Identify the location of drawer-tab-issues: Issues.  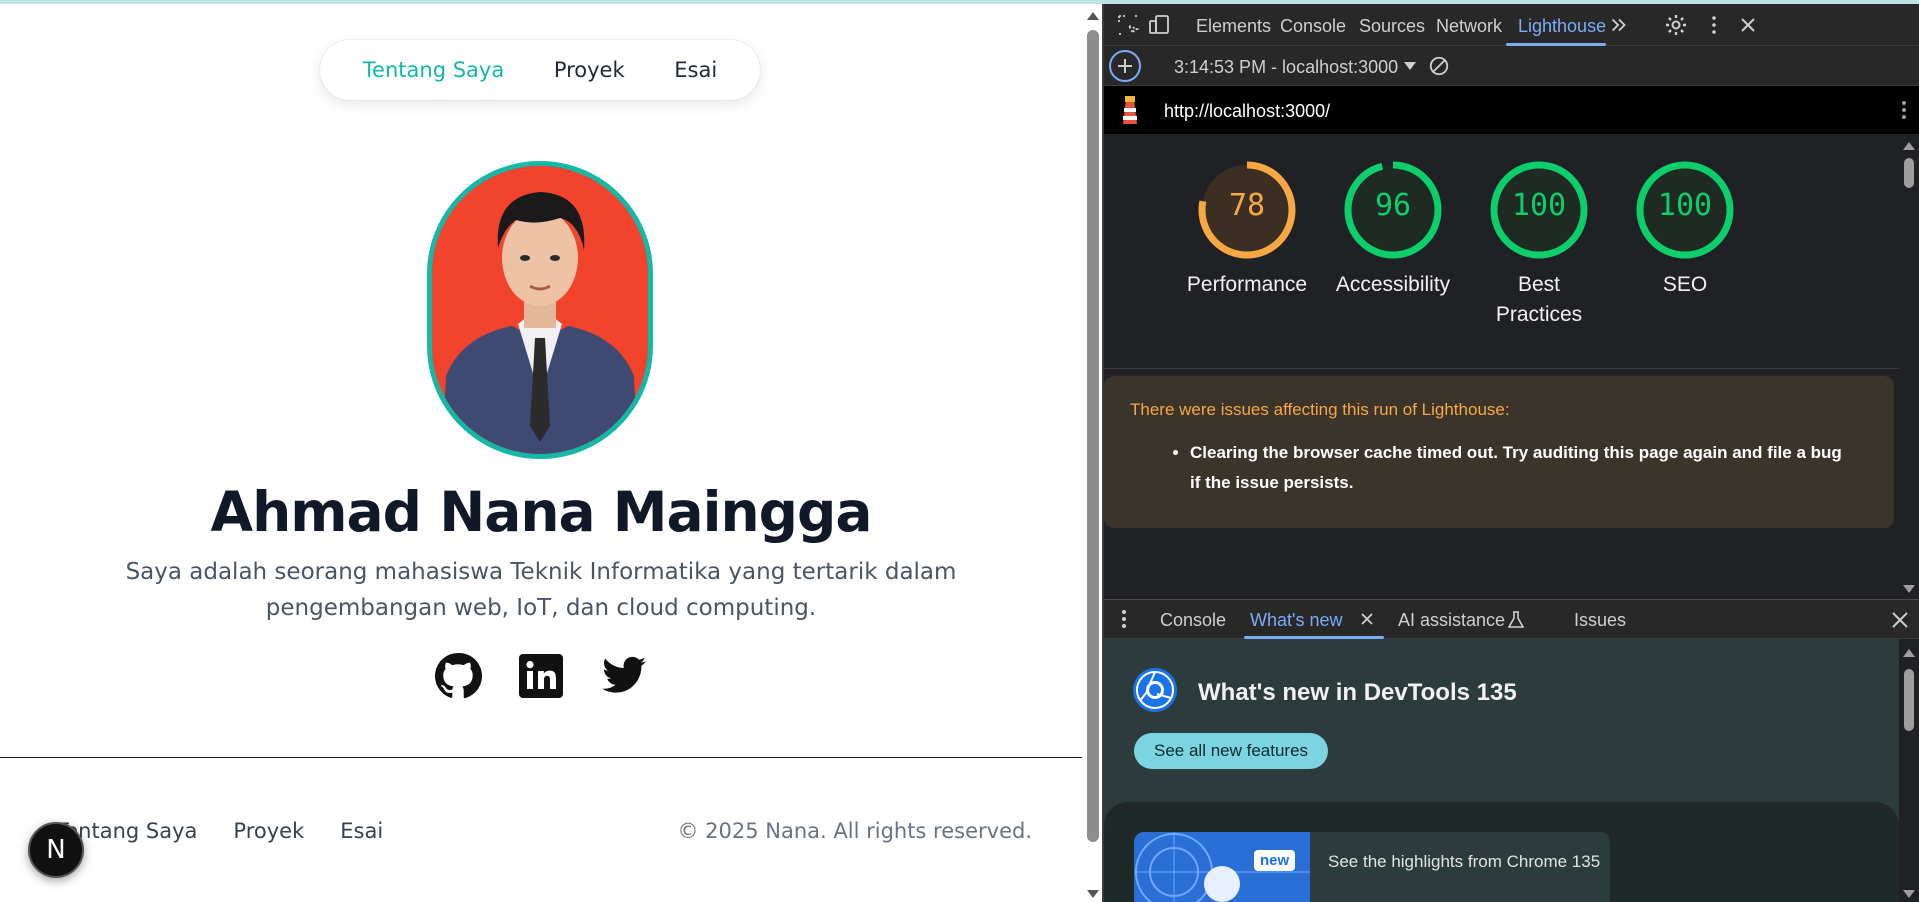
(1600, 620).